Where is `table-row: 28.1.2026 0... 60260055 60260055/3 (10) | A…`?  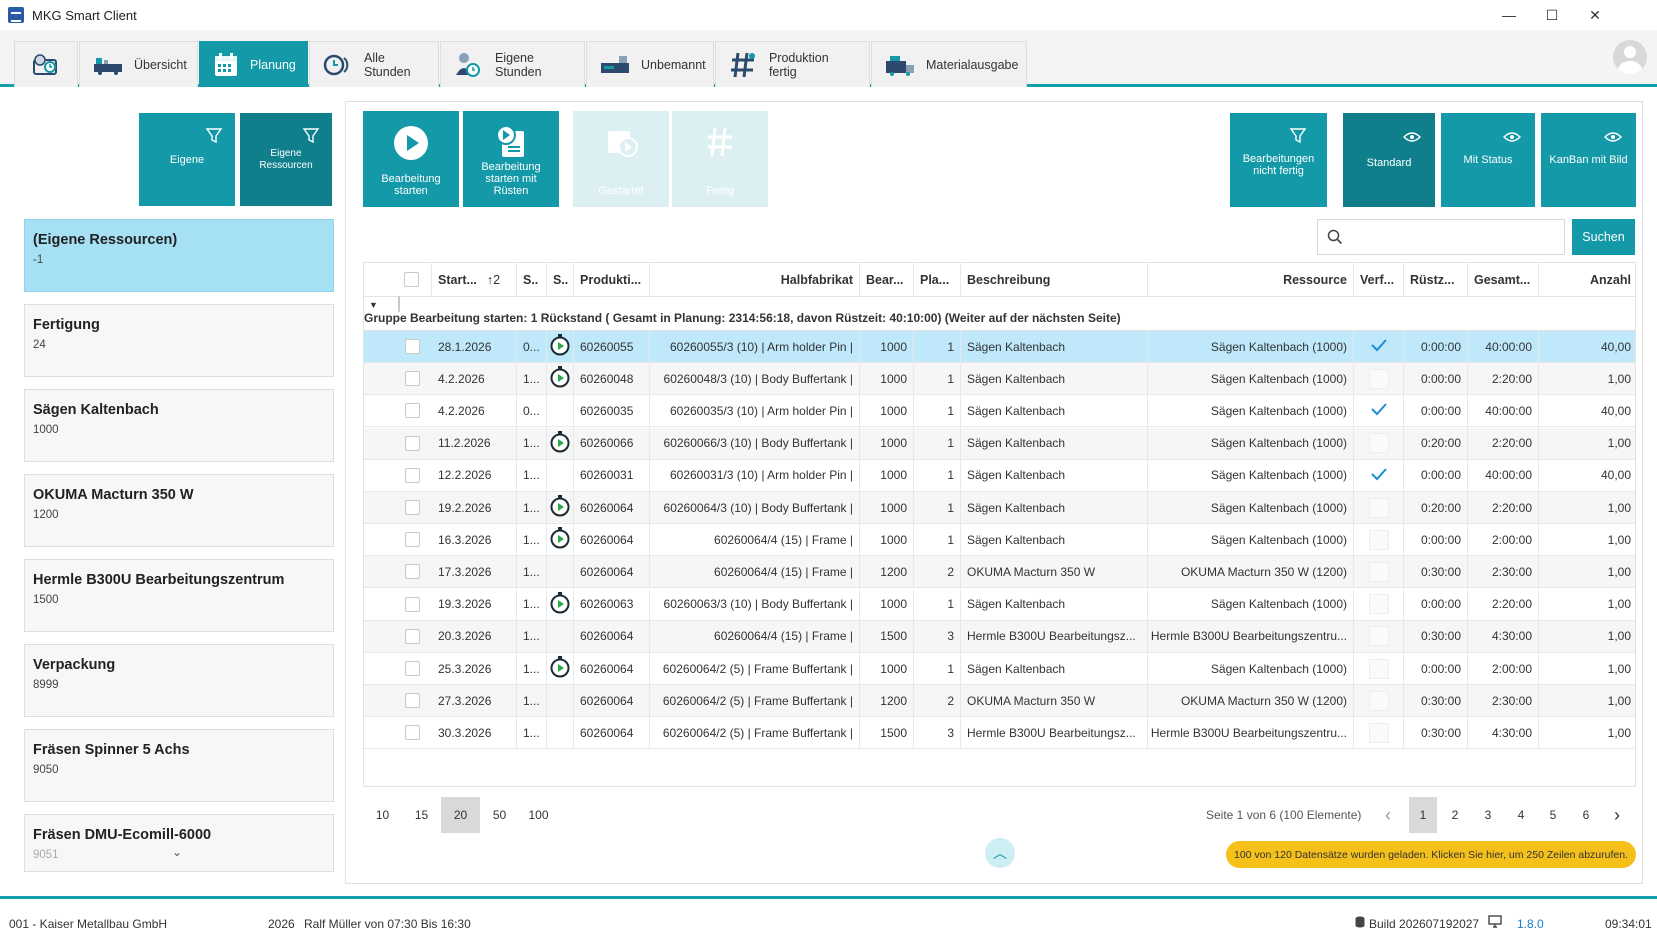 table-row: 28.1.2026 0... 60260055 60260055/3 (10) | A… is located at coordinates (999, 347).